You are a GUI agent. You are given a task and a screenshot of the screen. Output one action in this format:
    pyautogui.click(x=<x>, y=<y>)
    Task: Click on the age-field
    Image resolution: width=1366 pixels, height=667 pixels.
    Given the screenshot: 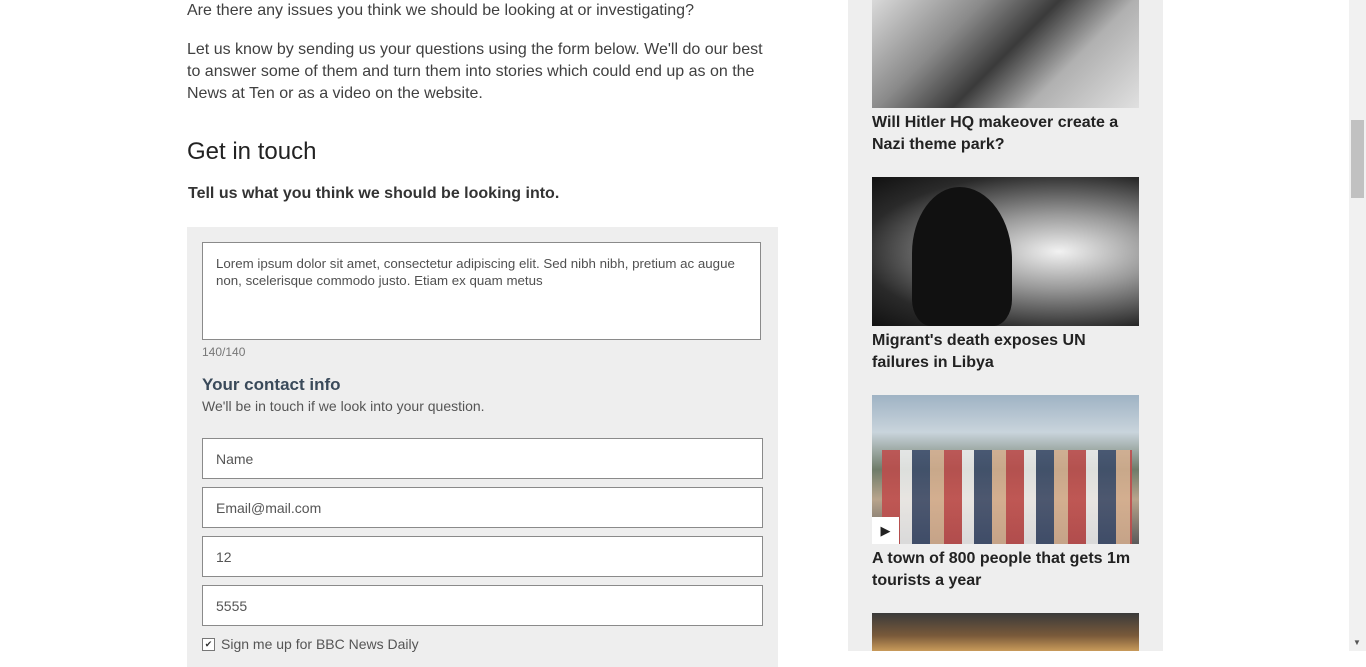 What is the action you would take?
    pyautogui.click(x=482, y=556)
    